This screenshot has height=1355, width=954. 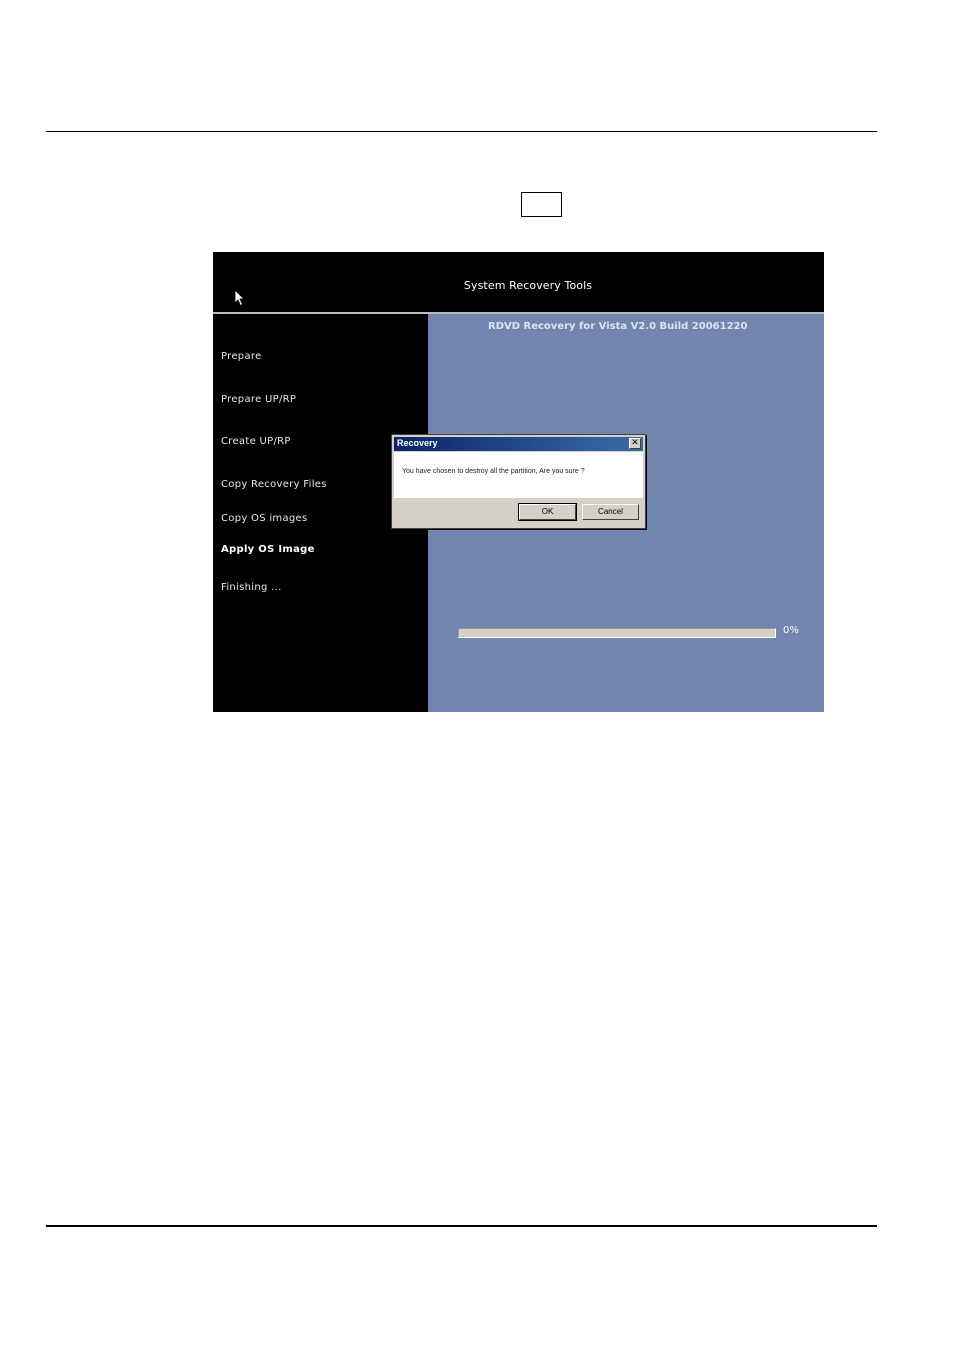 What do you see at coordinates (635, 443) in the screenshot?
I see `close-icon: ✕` at bounding box center [635, 443].